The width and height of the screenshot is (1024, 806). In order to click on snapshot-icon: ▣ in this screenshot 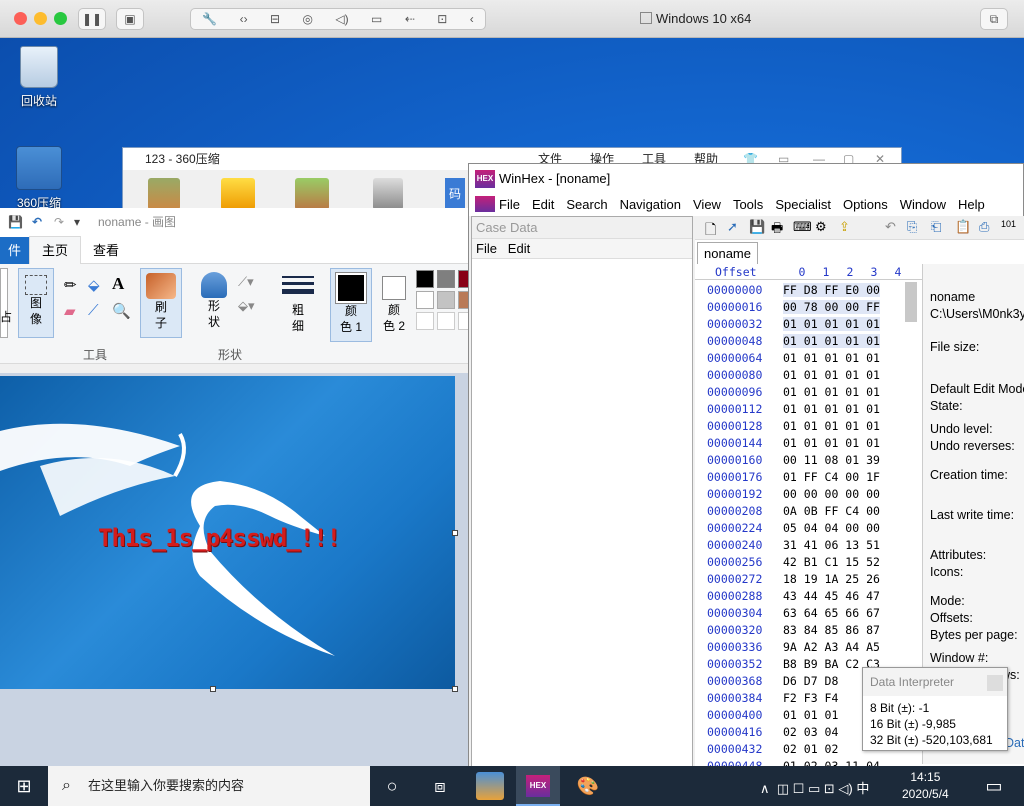, I will do `click(130, 19)`.